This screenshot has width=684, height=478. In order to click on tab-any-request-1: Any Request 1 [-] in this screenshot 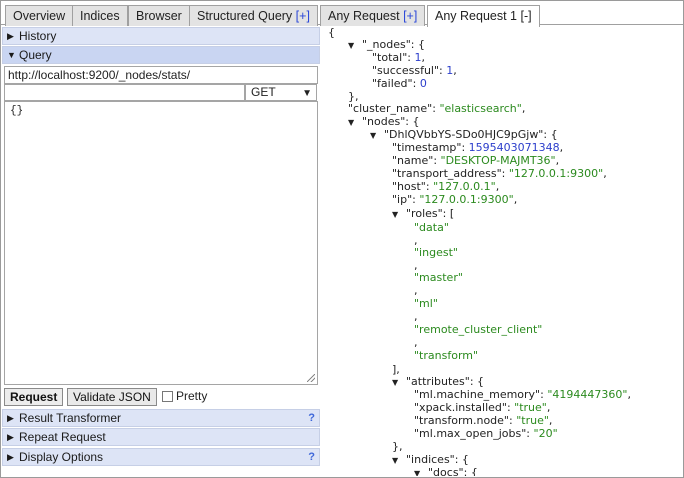, I will do `click(483, 16)`.